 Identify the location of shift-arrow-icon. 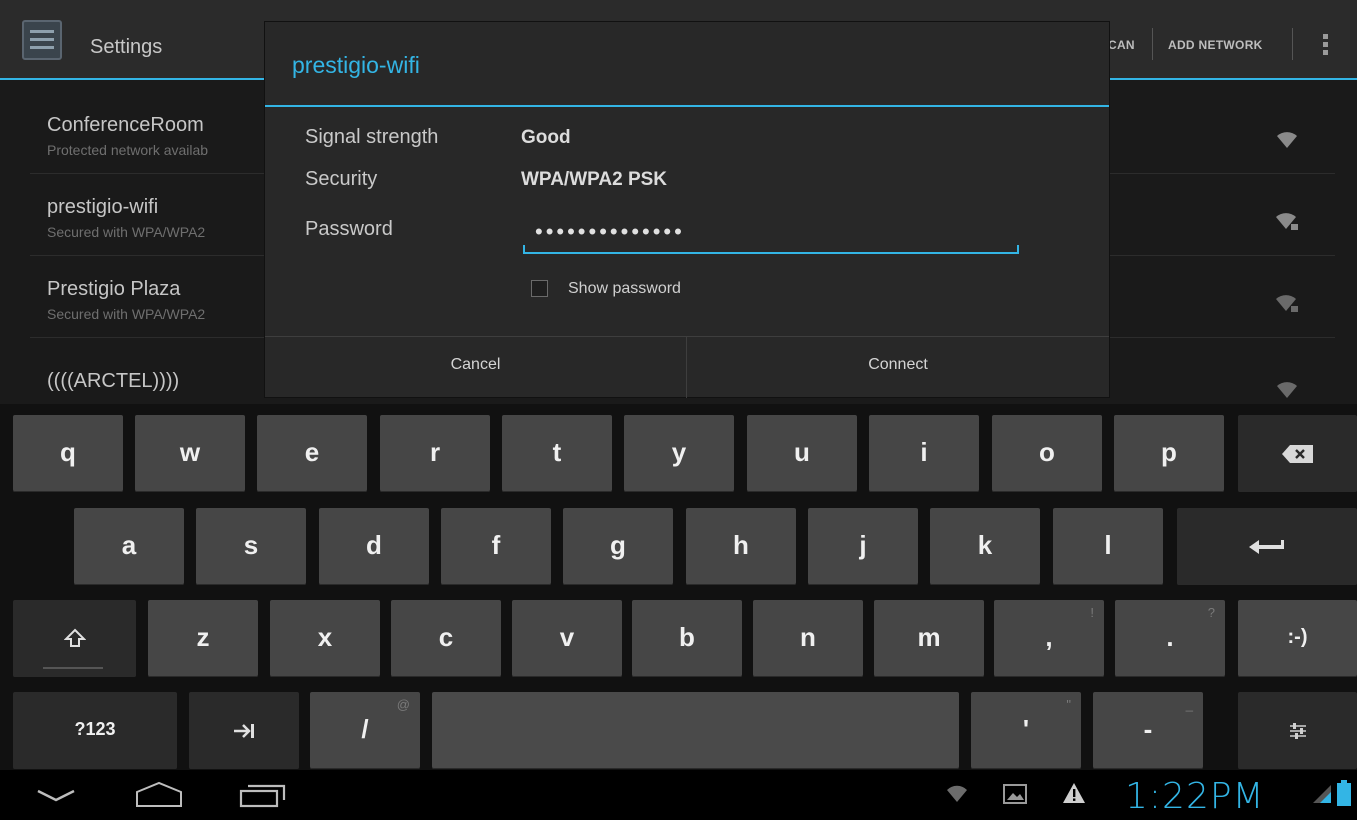
(74, 638).